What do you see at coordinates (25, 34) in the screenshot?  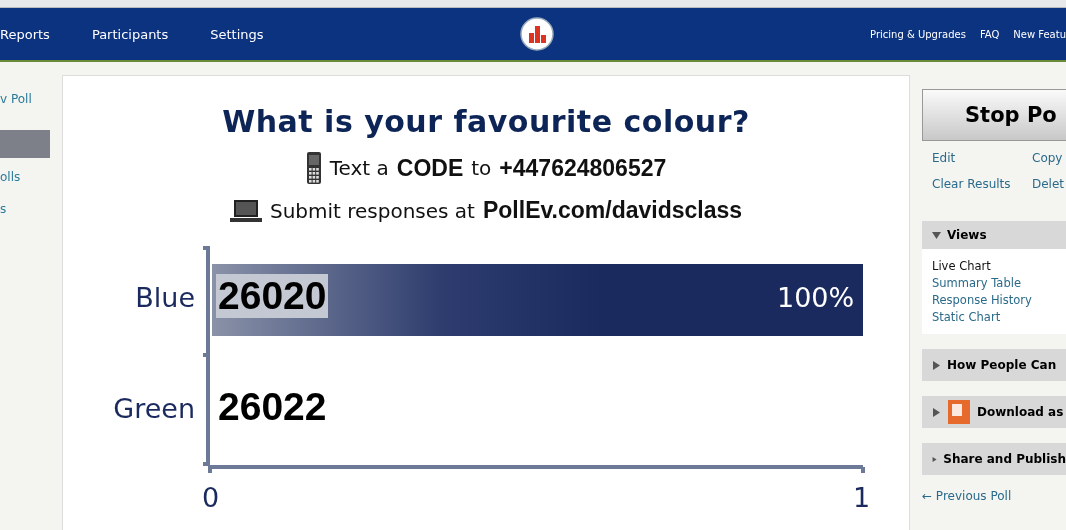 I see `nav-link: Reports` at bounding box center [25, 34].